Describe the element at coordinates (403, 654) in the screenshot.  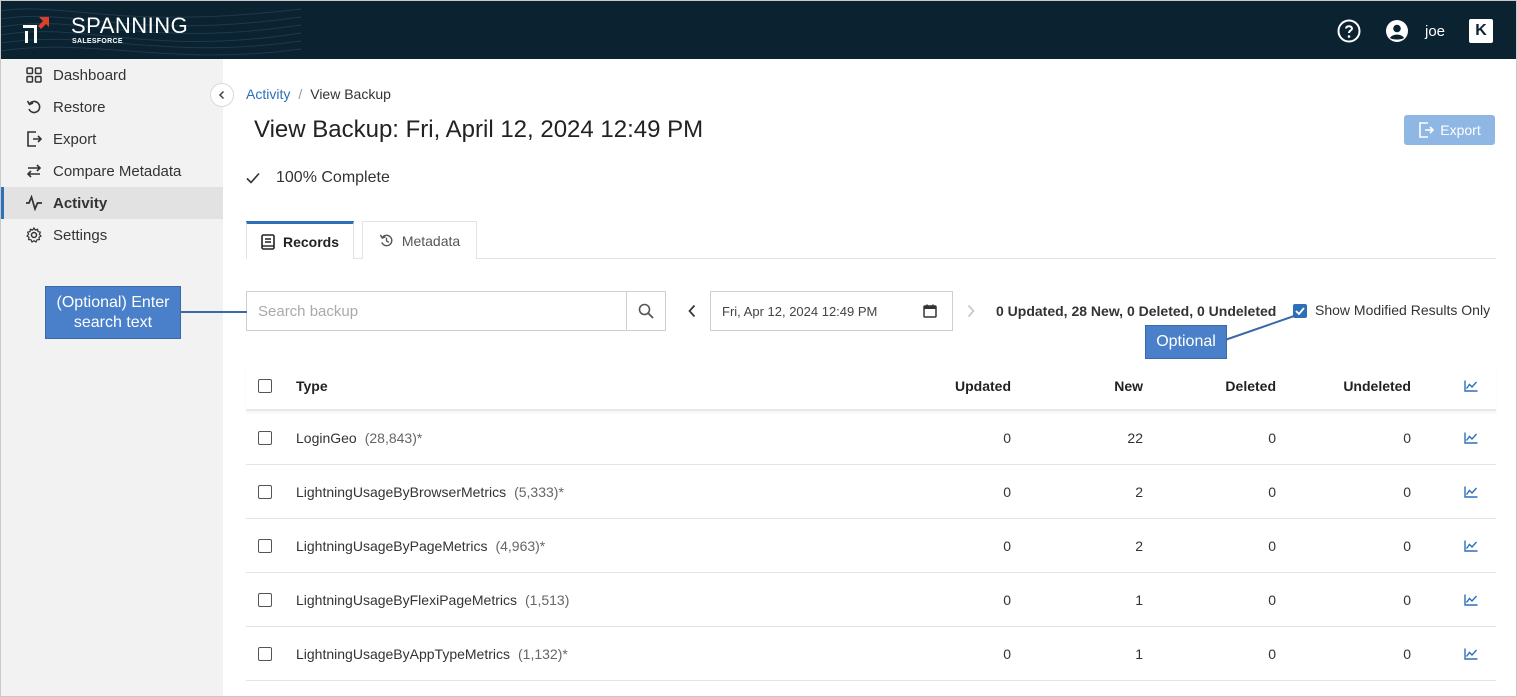
I see `row-type: LightningUsageByAppTypeMetrics` at that location.